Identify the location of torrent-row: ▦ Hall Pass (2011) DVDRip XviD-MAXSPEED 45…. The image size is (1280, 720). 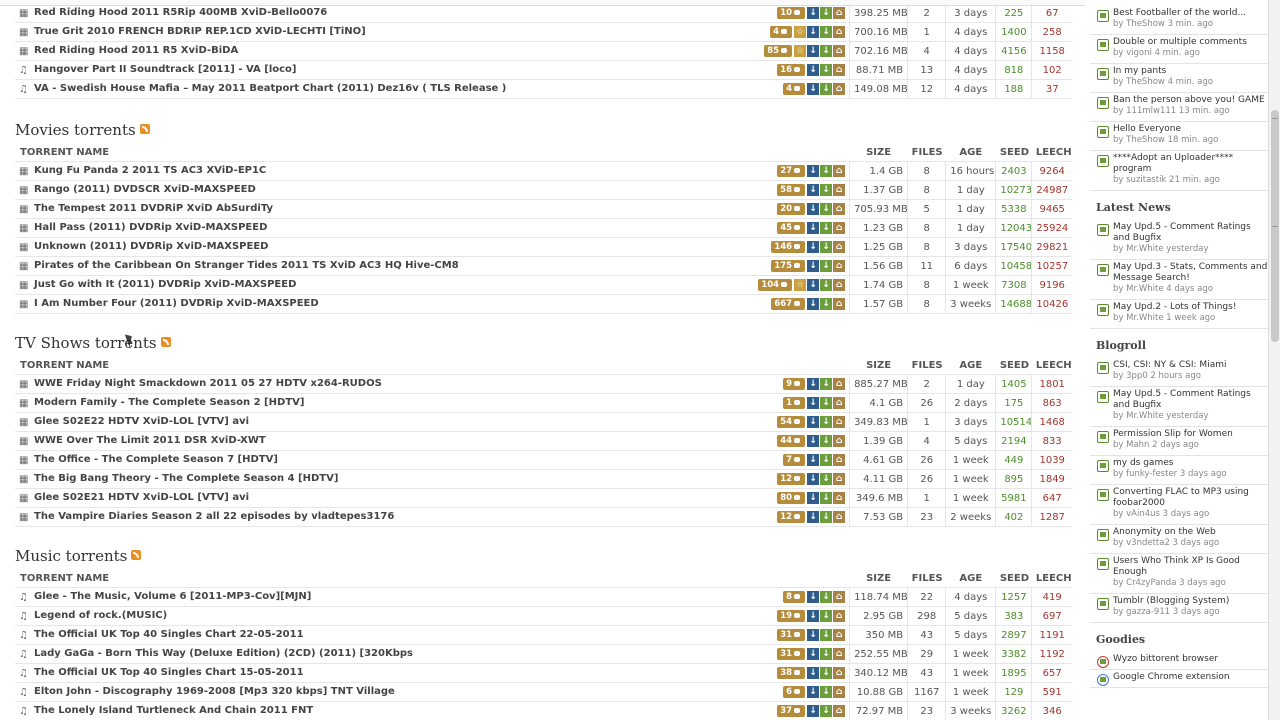
(543, 228).